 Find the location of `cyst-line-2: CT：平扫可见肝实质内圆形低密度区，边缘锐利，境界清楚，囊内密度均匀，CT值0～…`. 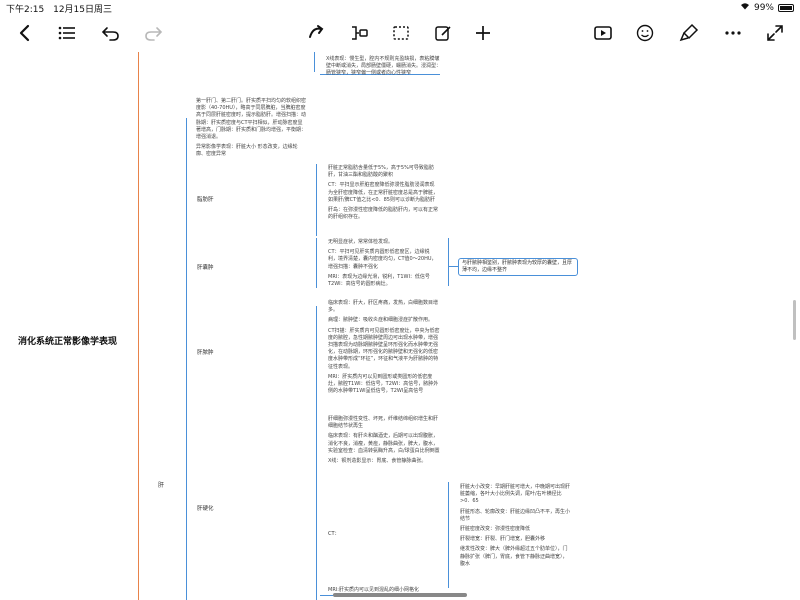

cyst-line-2: CT：平扫可见肝实质内圆形低密度区，边缘锐利，境界清楚，囊内密度均匀，CT值0～… is located at coordinates (383, 260).